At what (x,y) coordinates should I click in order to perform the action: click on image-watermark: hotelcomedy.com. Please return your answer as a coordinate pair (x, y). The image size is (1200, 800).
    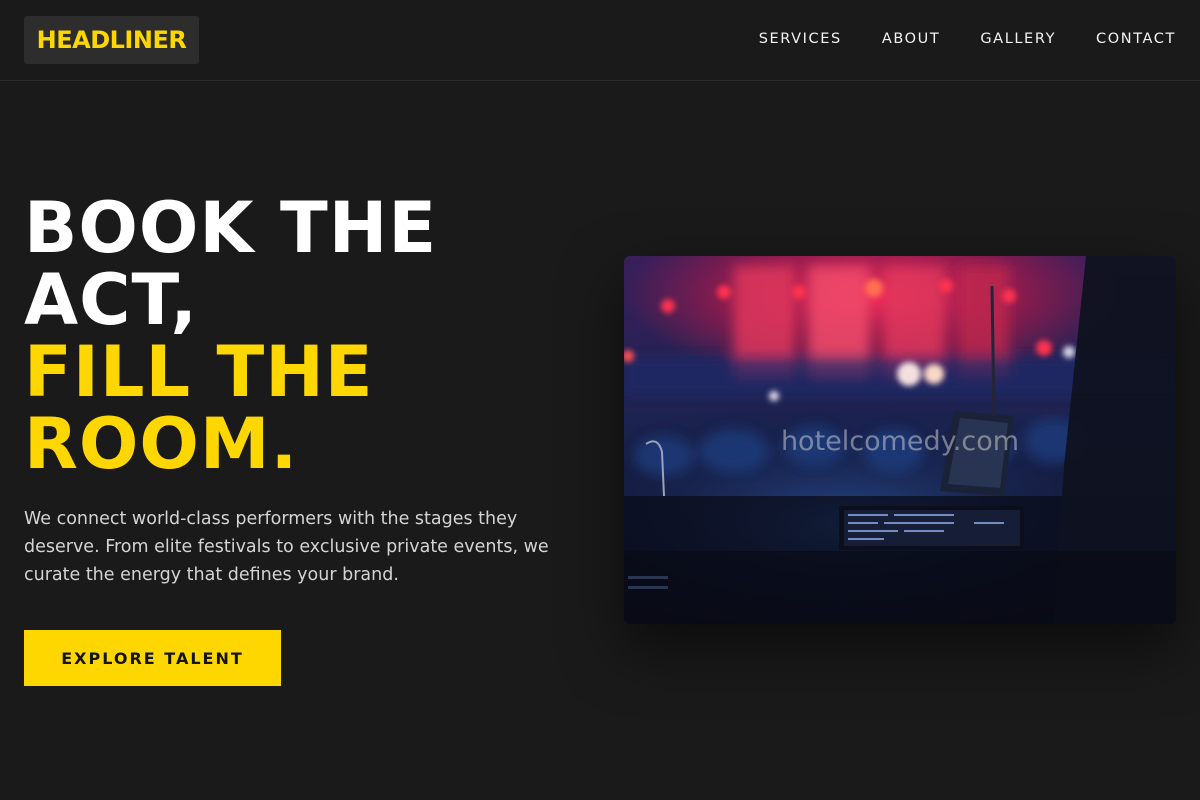
    Looking at the image, I should click on (900, 441).